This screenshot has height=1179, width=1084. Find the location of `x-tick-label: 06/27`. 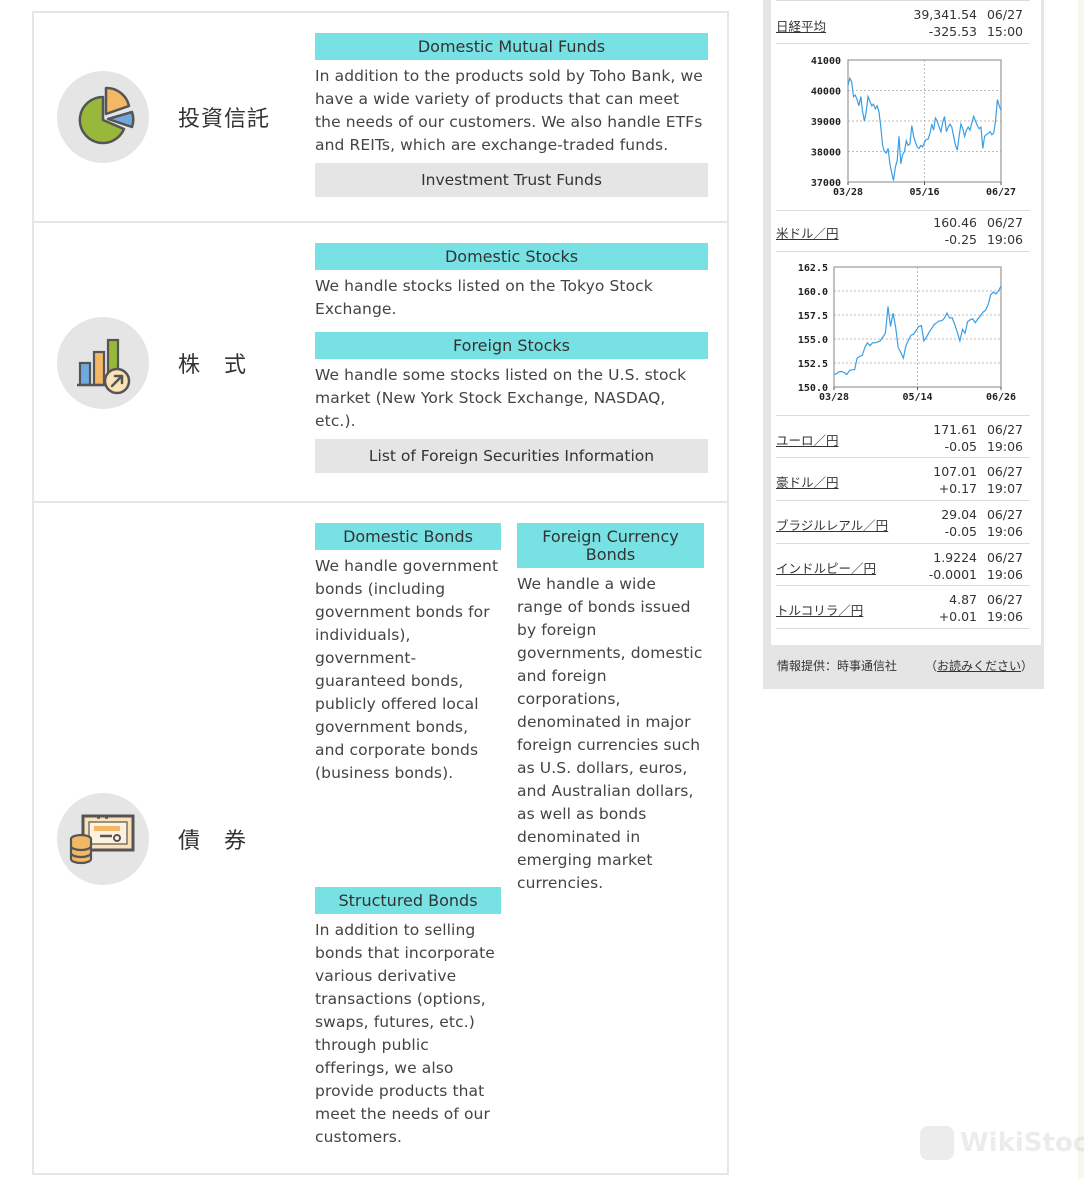

x-tick-label: 06/27 is located at coordinates (1001, 192).